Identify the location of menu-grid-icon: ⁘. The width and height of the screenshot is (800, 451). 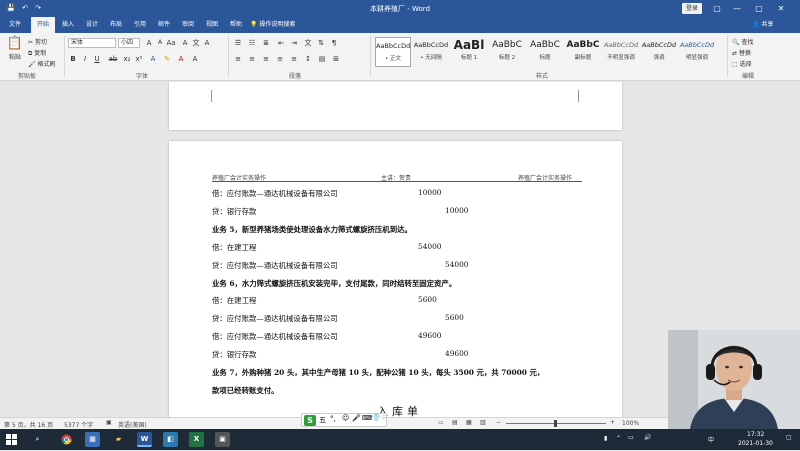
(384, 418).